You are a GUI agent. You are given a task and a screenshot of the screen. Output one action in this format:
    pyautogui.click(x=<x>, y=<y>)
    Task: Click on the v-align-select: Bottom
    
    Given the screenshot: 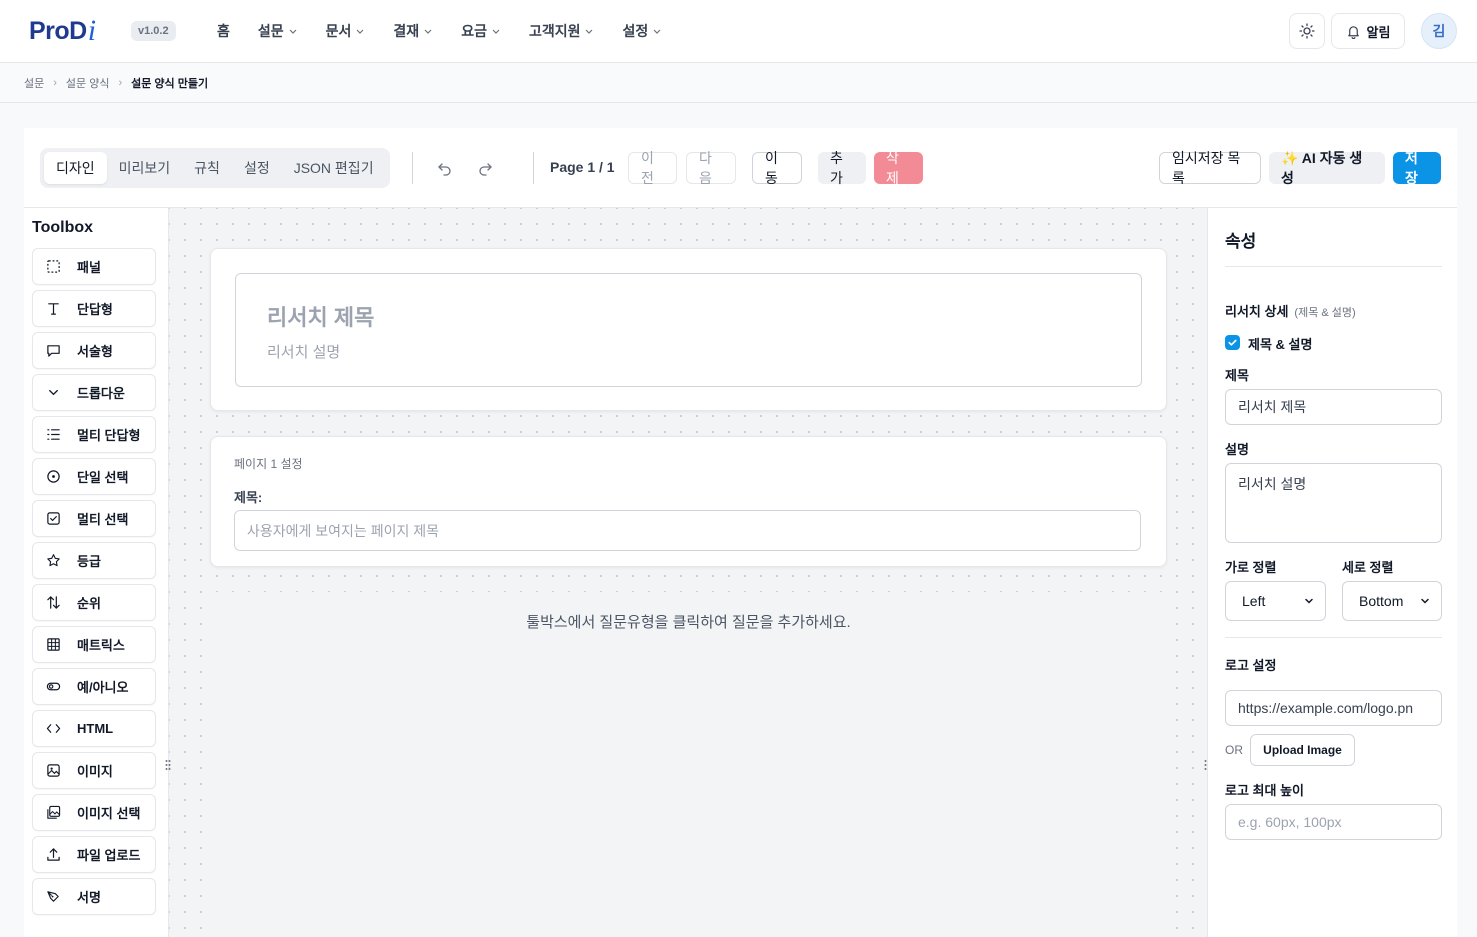 What is the action you would take?
    pyautogui.click(x=1392, y=601)
    